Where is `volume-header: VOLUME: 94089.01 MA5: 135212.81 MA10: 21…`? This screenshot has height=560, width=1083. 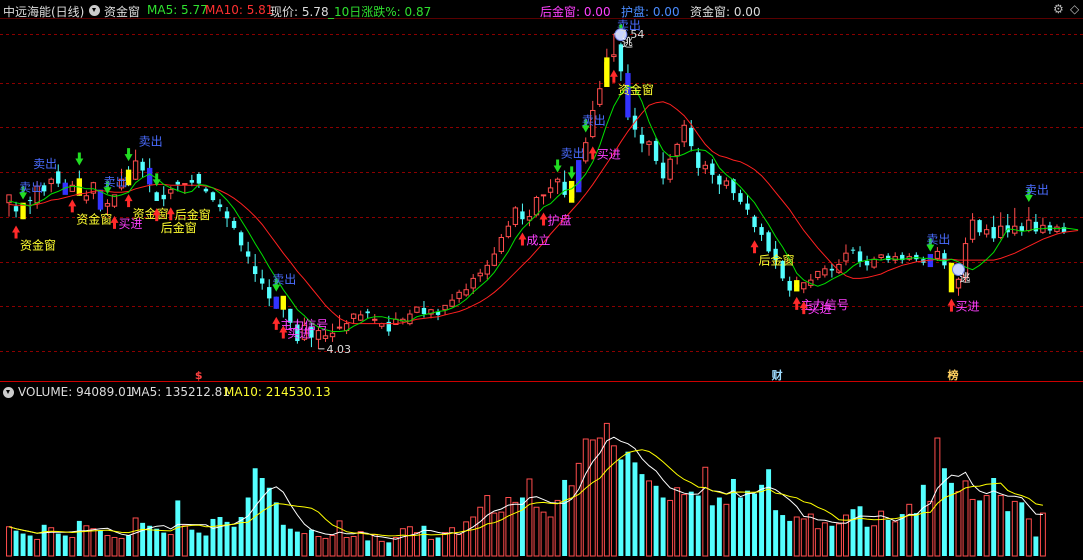 volume-header: VOLUME: 94089.01 MA5: 135212.81 MA10: 21… is located at coordinates (541, 391).